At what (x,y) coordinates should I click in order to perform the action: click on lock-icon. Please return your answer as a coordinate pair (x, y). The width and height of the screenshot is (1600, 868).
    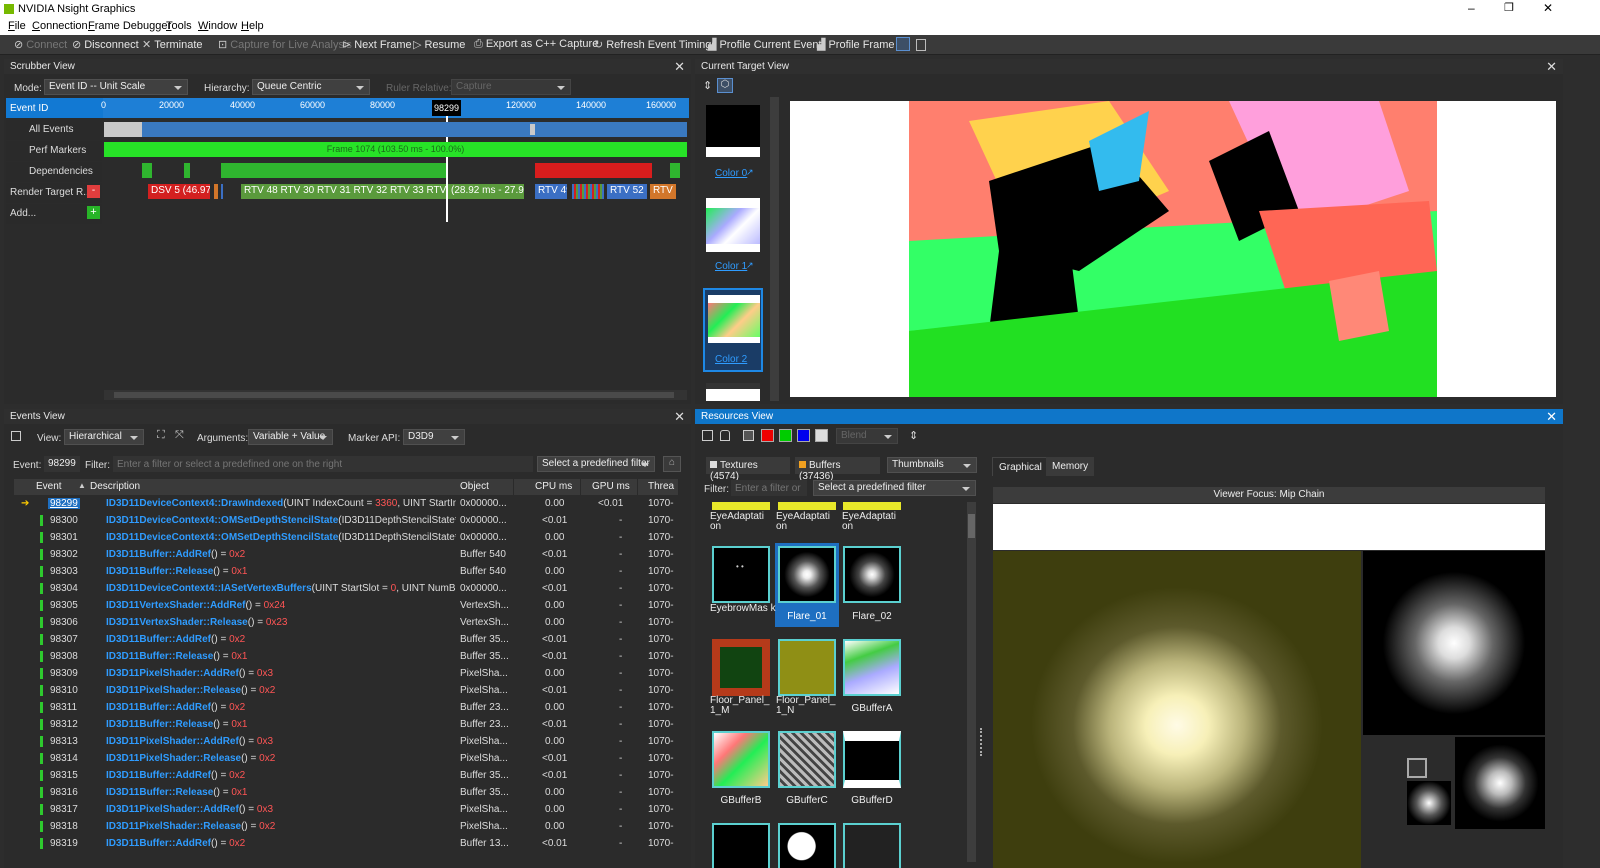
    Looking at the image, I should click on (725, 435).